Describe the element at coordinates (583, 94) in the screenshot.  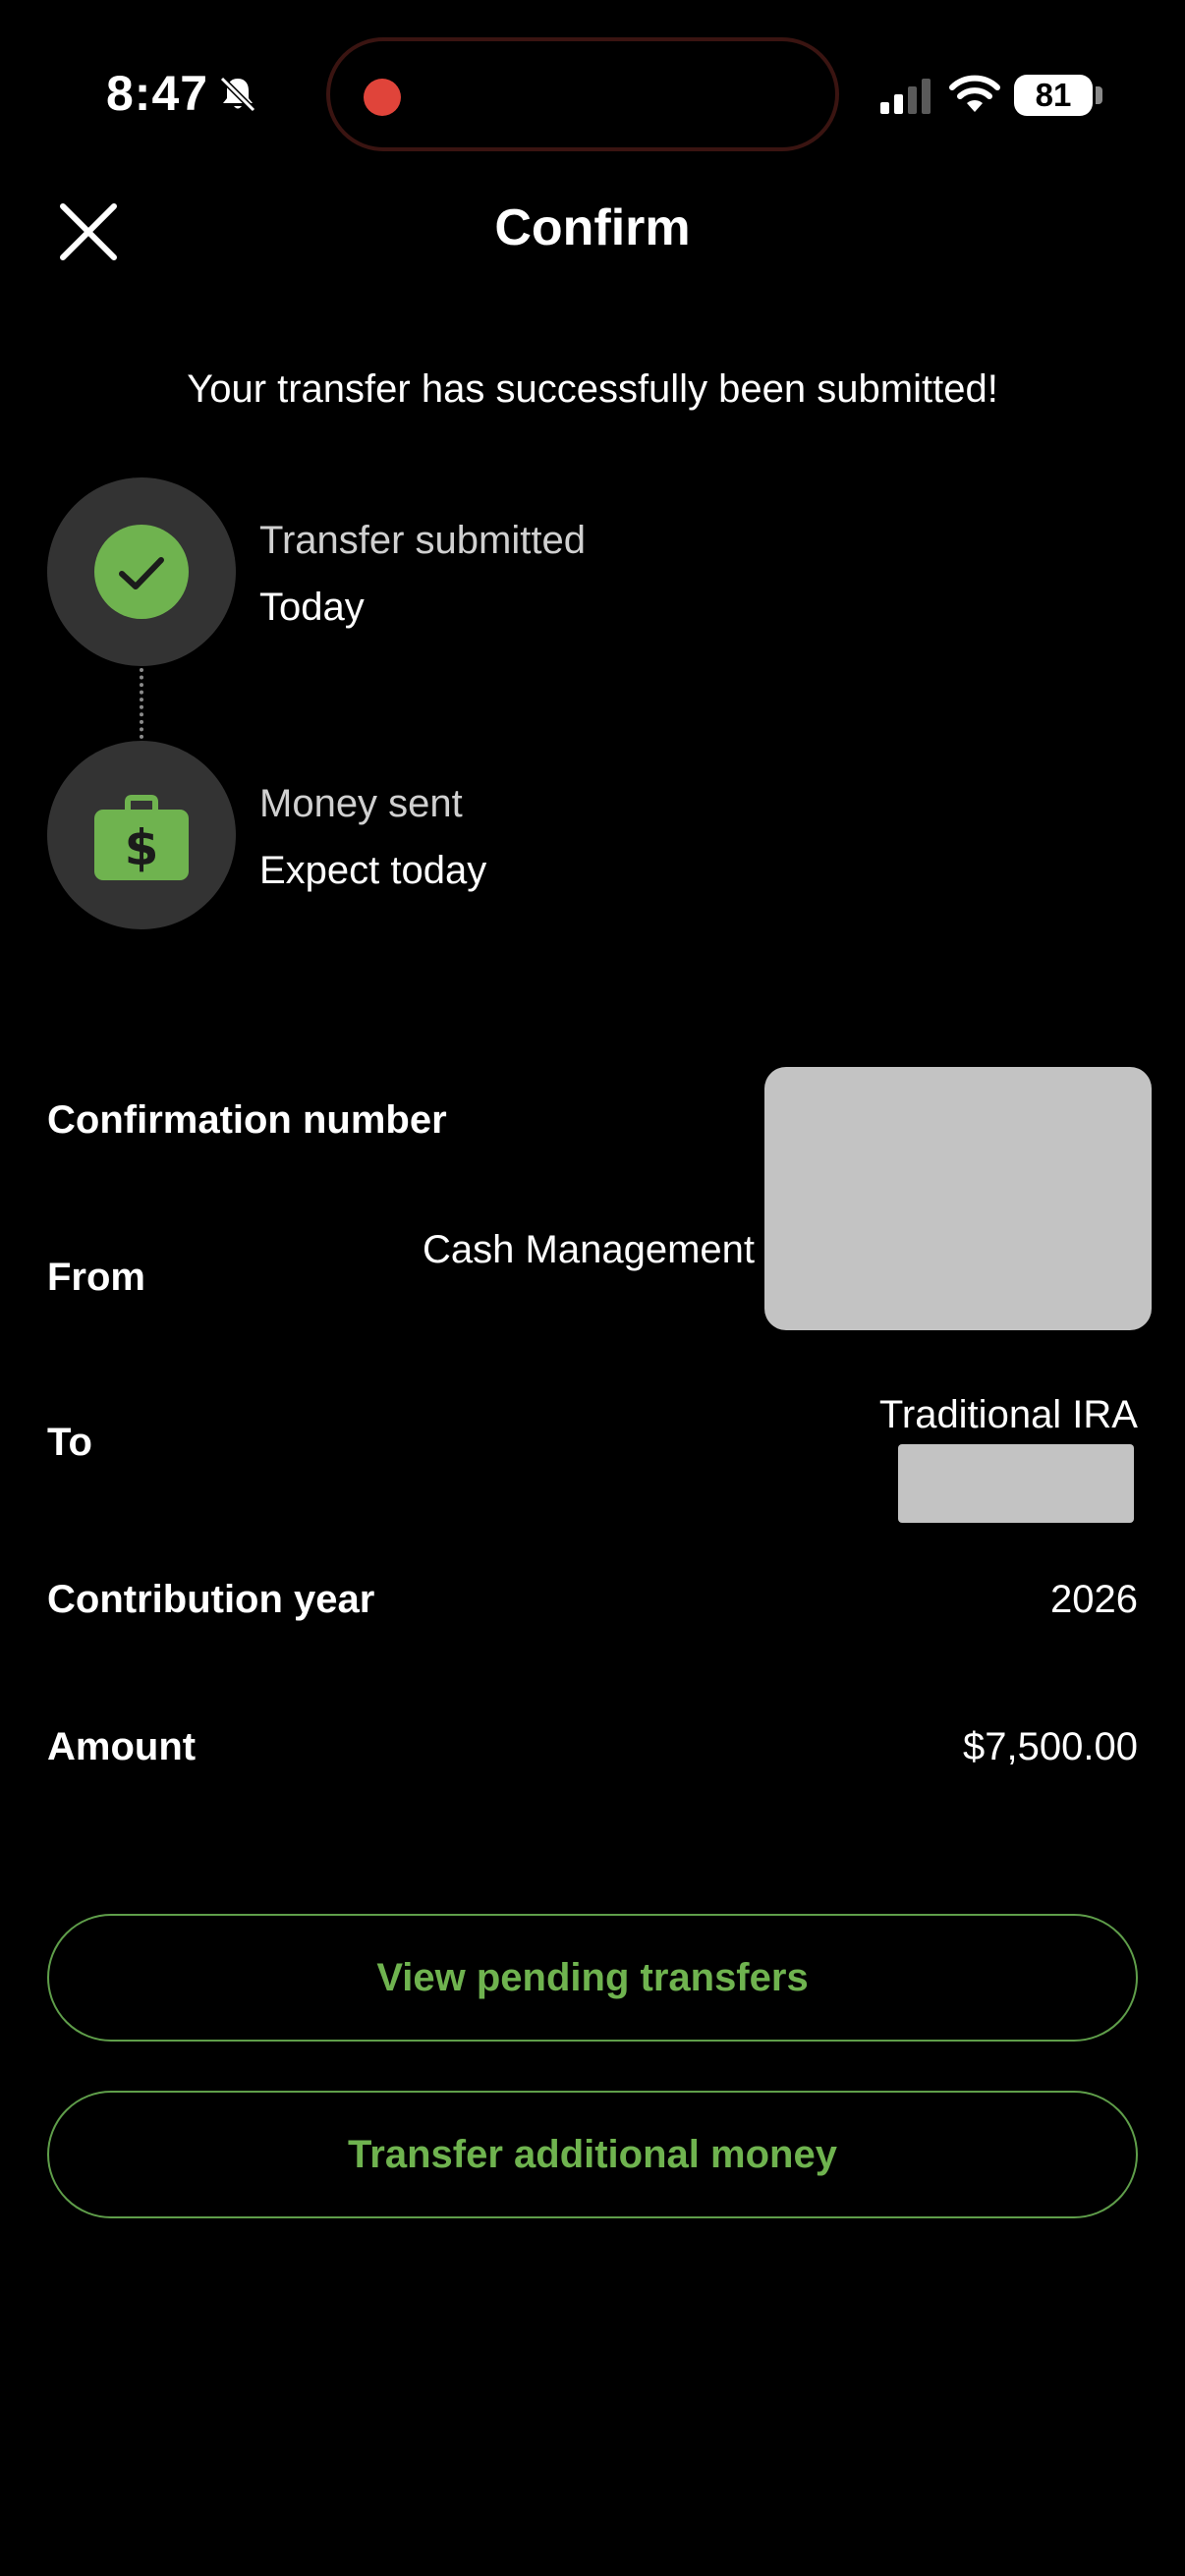
I see `dynamic-island` at that location.